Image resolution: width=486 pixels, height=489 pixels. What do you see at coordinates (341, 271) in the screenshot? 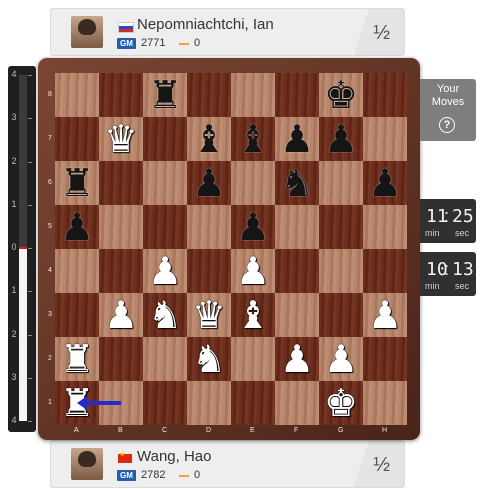
I see `square-g4` at bounding box center [341, 271].